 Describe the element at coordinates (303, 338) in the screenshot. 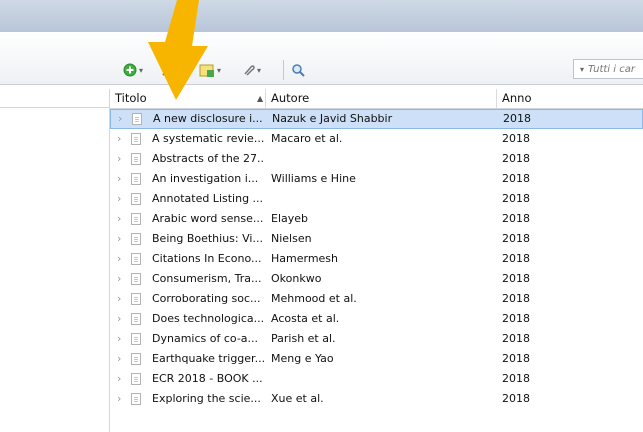

I see `cell-author: Parish et al.` at that location.